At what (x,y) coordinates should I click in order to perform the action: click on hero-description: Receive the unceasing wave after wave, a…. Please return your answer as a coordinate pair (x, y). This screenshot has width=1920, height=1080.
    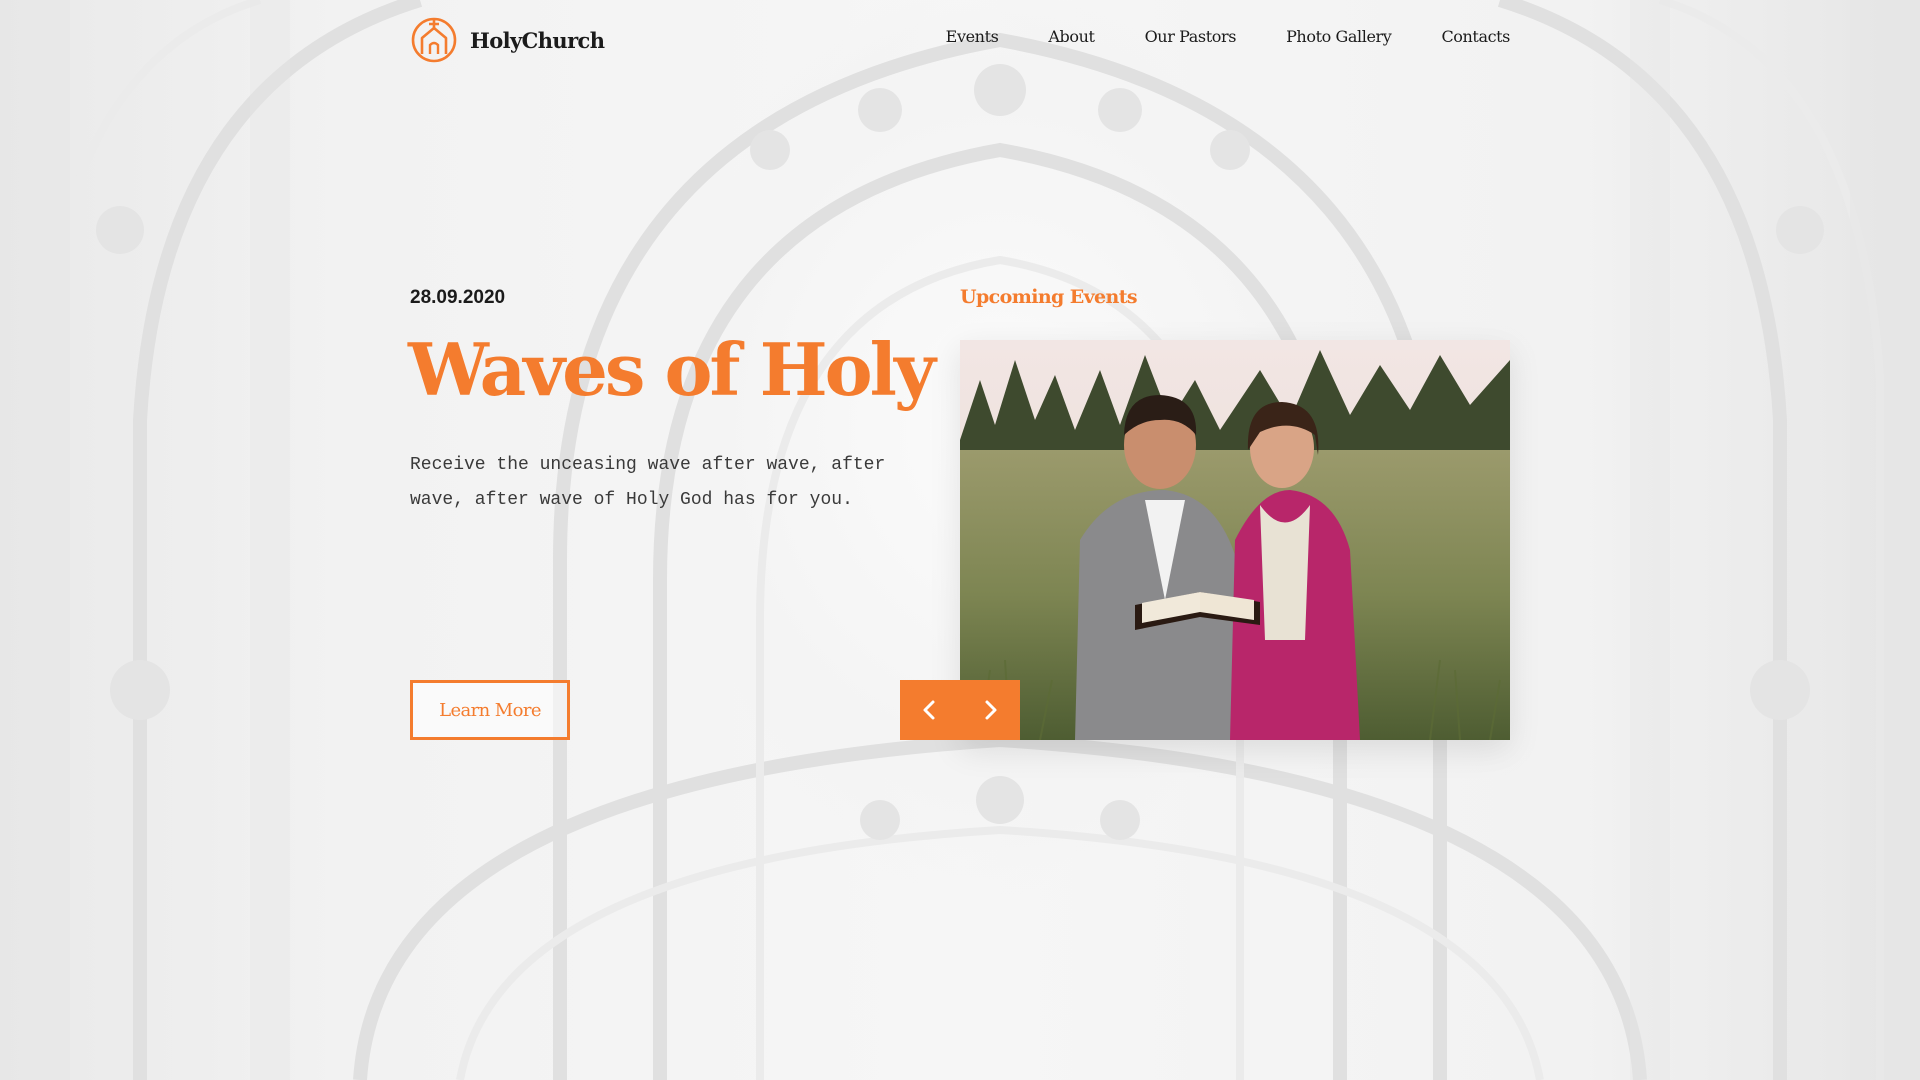
    Looking at the image, I should click on (648, 482).